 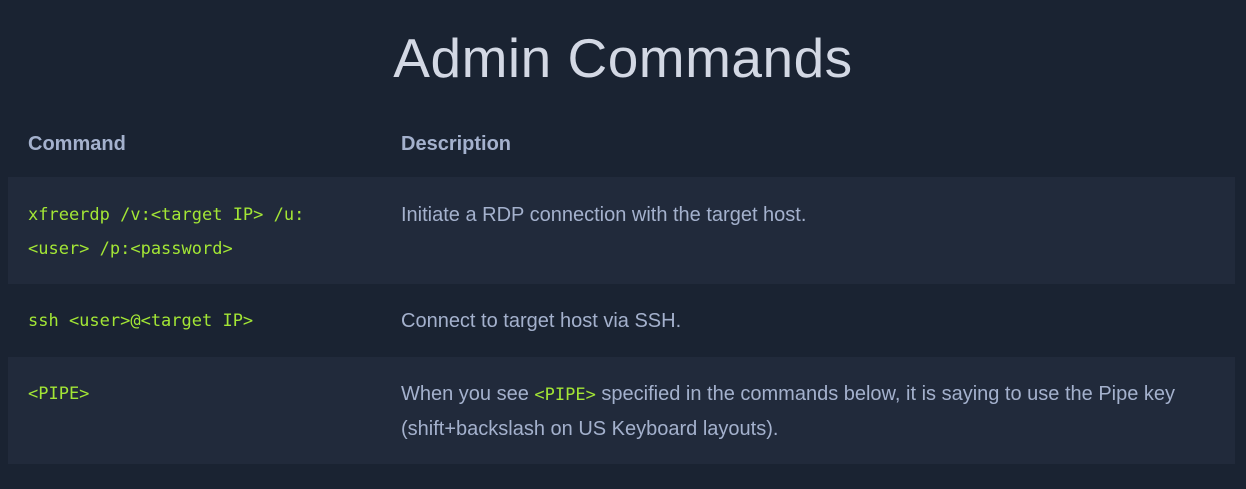 What do you see at coordinates (541, 321) in the screenshot?
I see `description-cell: Connect to target host via SSH.` at bounding box center [541, 321].